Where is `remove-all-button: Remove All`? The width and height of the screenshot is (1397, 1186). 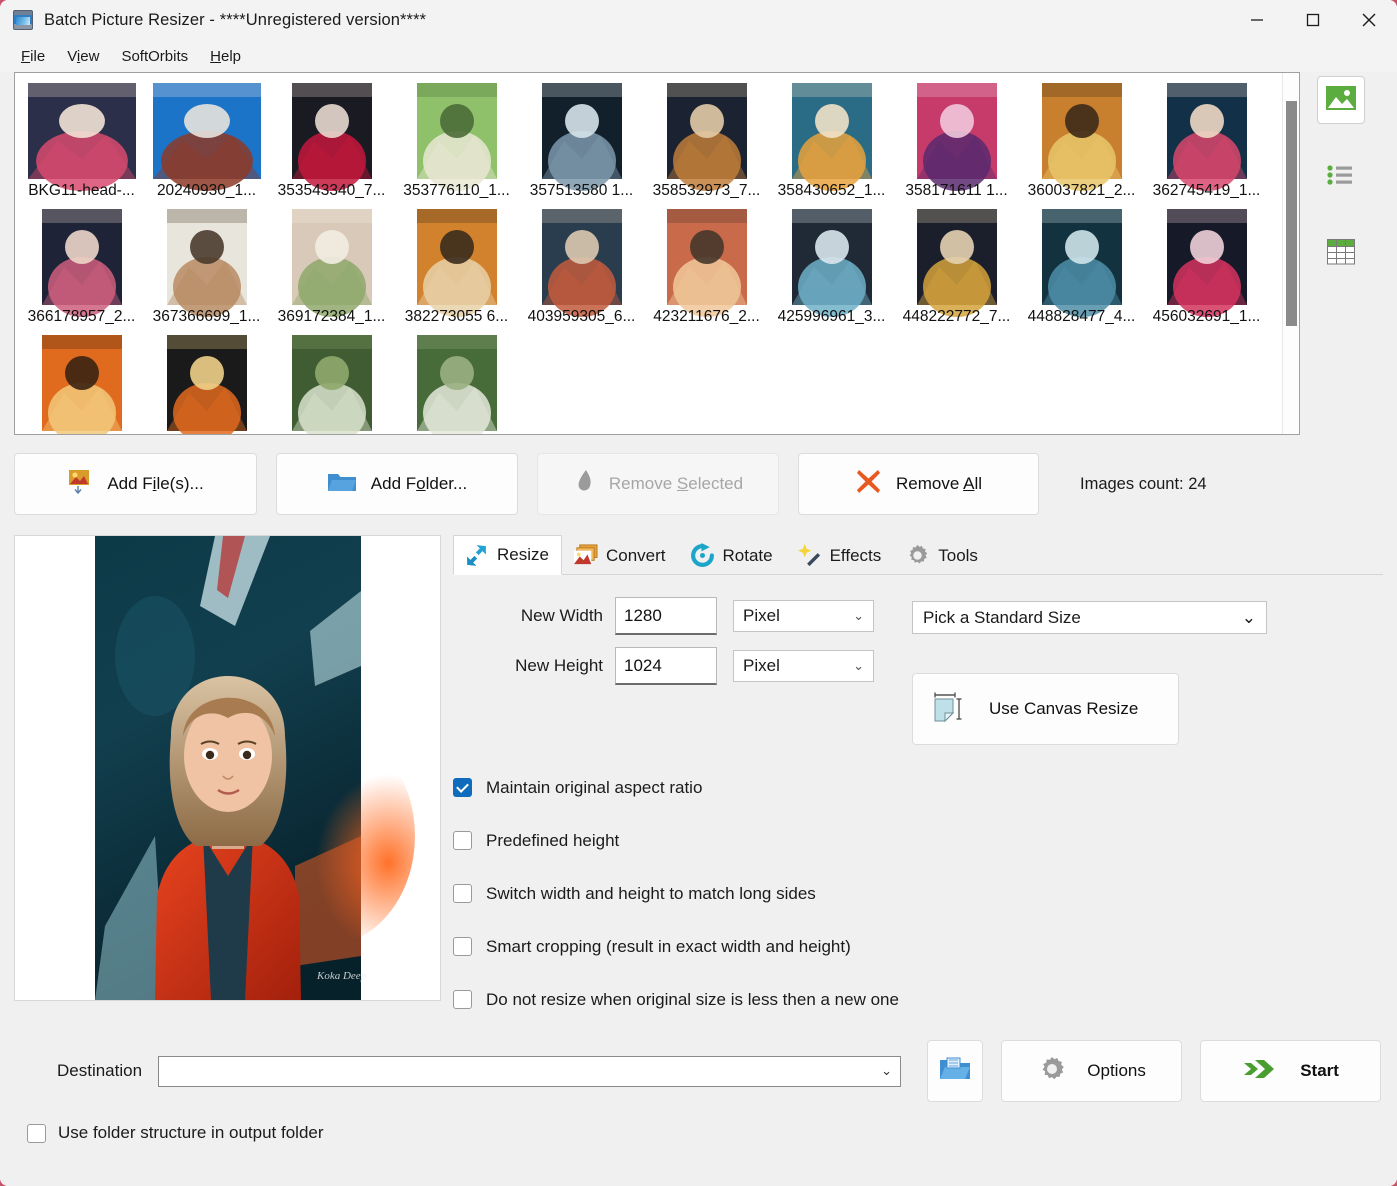 remove-all-button: Remove All is located at coordinates (918, 484).